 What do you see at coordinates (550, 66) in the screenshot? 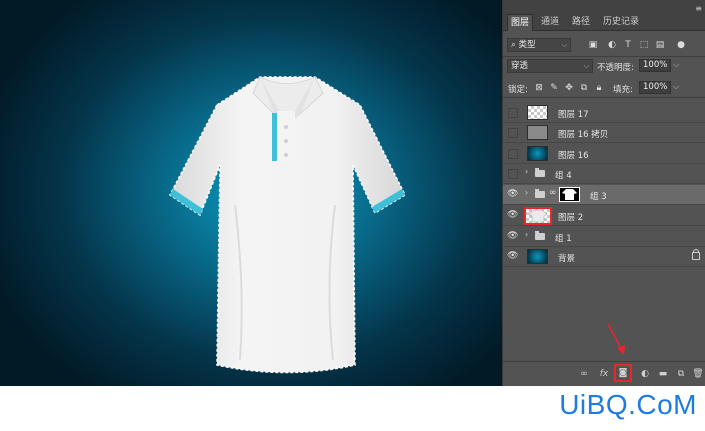
I see `blend-mode-dropdown: 穿透 ⌵` at bounding box center [550, 66].